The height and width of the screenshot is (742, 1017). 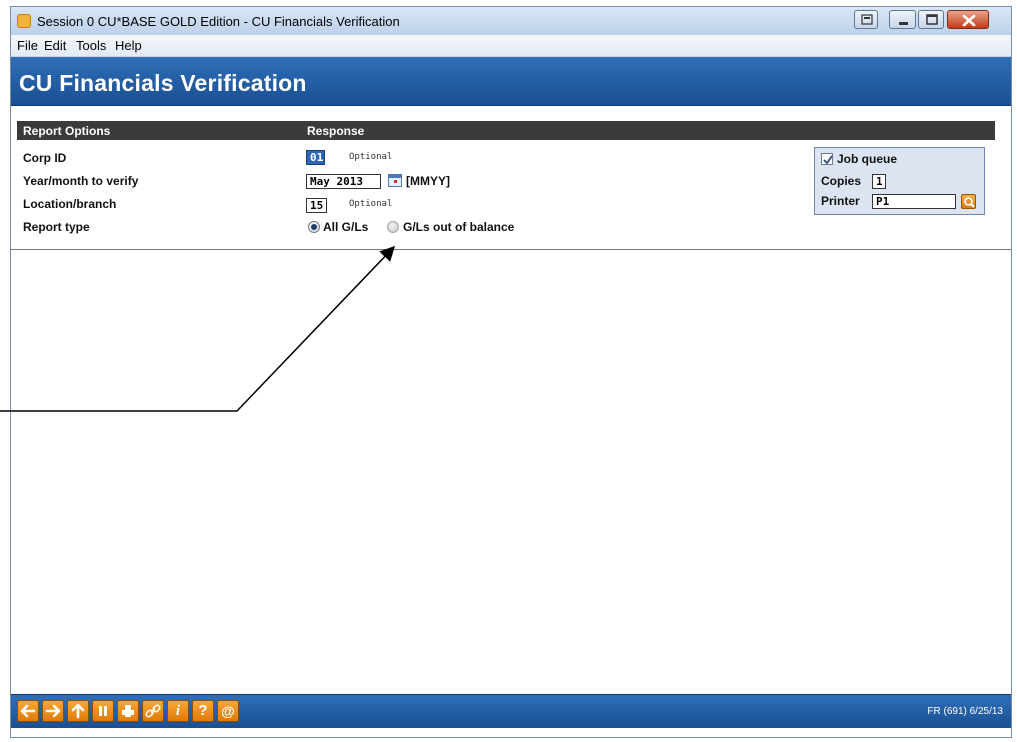 I want to click on pause-button, so click(x=103, y=711).